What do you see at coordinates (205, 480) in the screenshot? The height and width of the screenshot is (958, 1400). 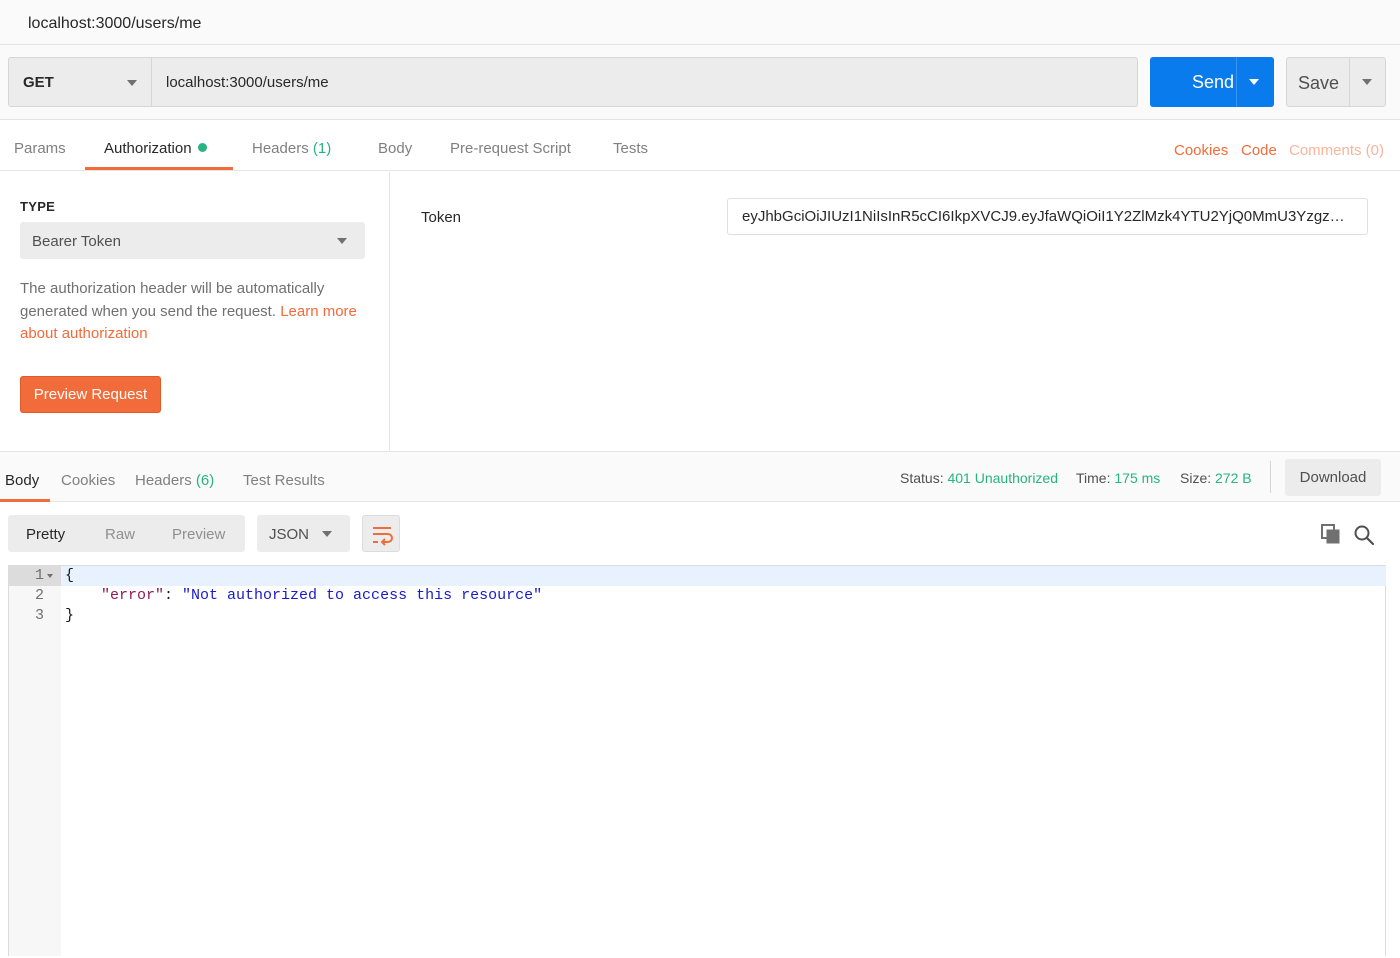 I see `response-headers-count: (6)` at bounding box center [205, 480].